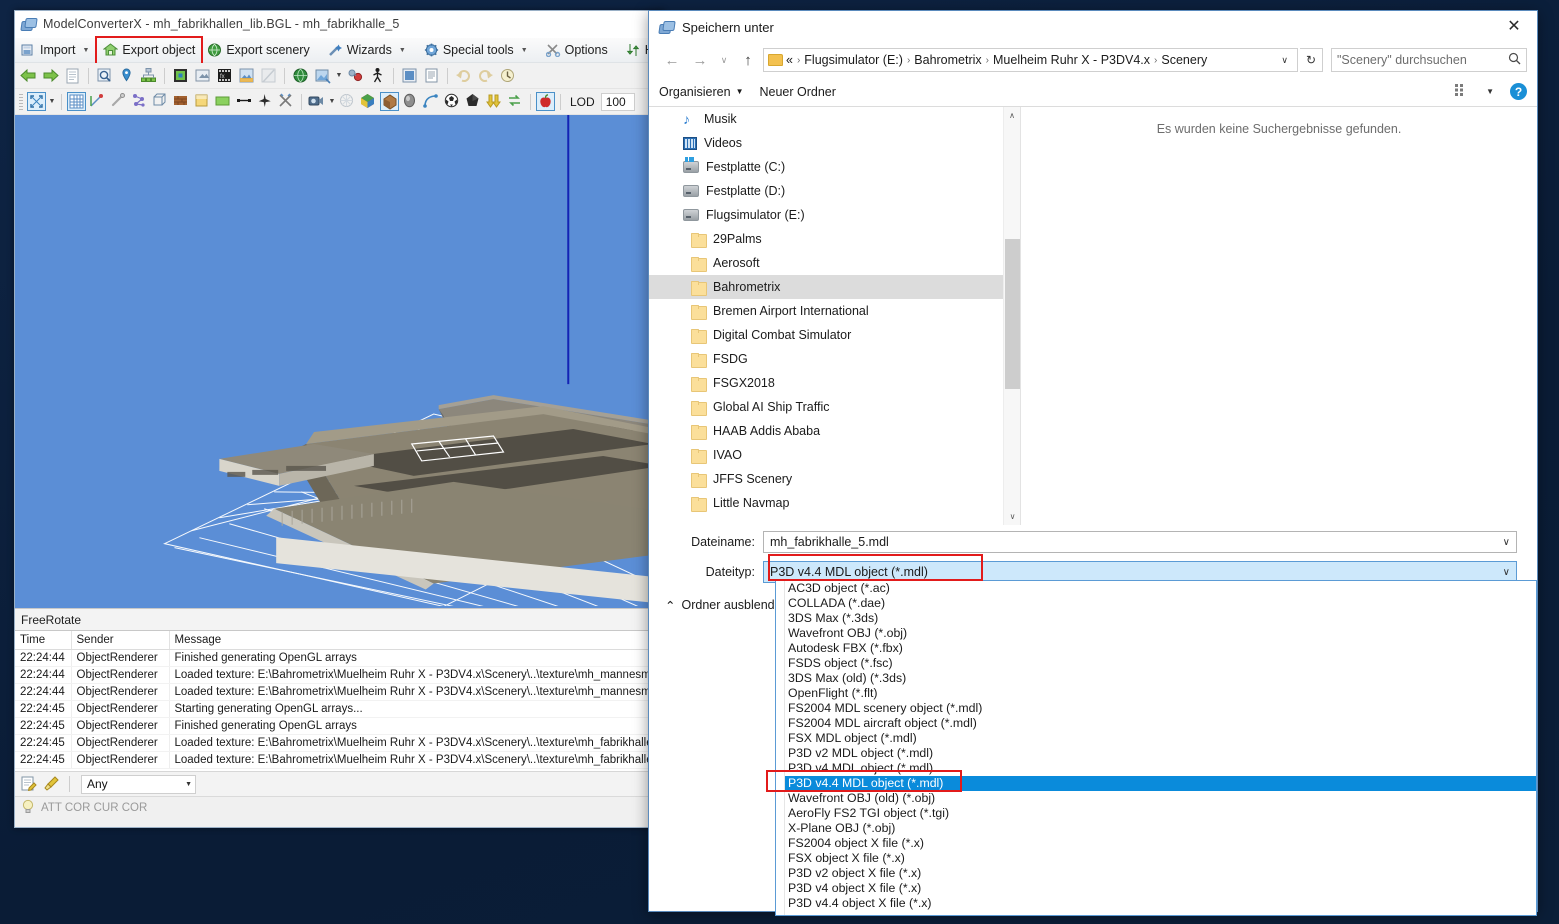 Image resolution: width=1559 pixels, height=924 pixels. What do you see at coordinates (139, 101) in the screenshot?
I see `bones-icon` at bounding box center [139, 101].